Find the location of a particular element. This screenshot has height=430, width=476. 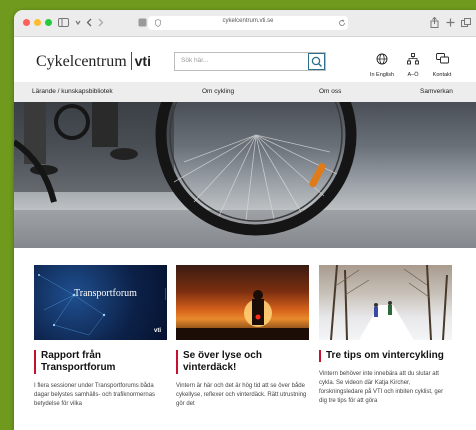

network-pattern is located at coordinates (72, 305).